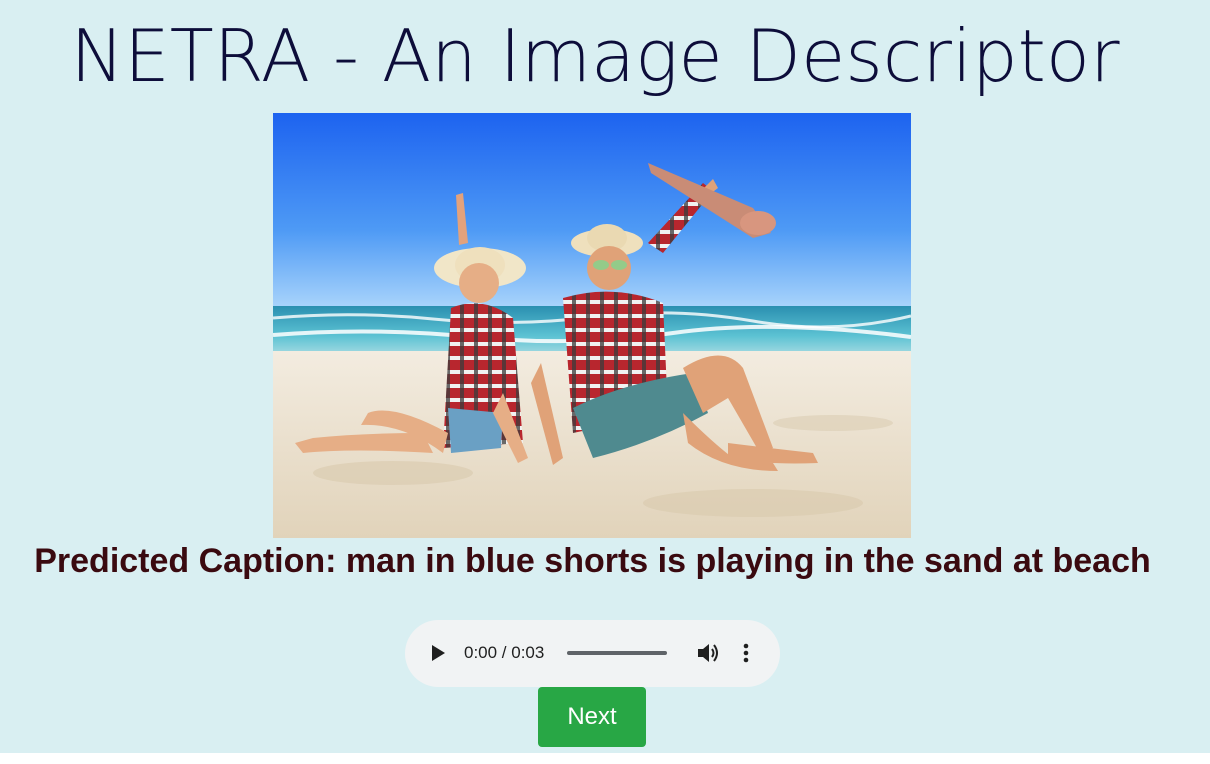  I want to click on play-icon, so click(438, 653).